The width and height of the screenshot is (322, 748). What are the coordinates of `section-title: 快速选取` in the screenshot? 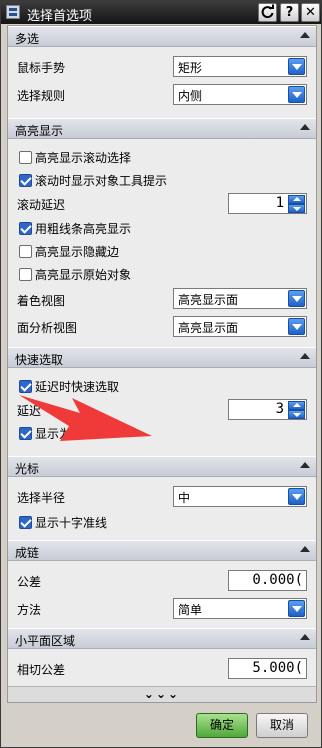 It's located at (39, 360).